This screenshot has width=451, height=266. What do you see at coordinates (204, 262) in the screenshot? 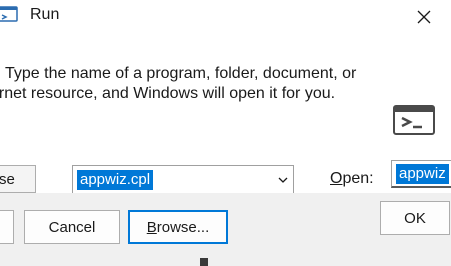
I see `taskbar-edge` at bounding box center [204, 262].